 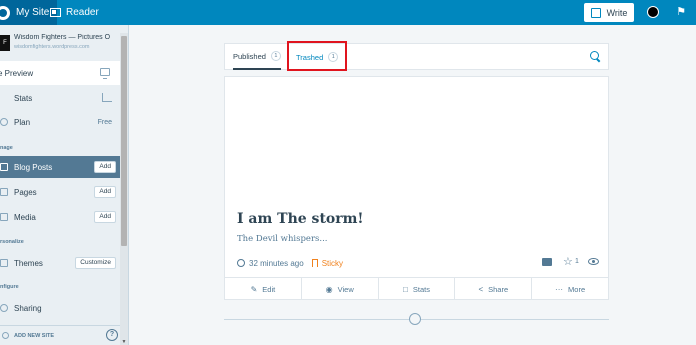 I want to click on view-button: ◉ View, so click(x=340, y=289).